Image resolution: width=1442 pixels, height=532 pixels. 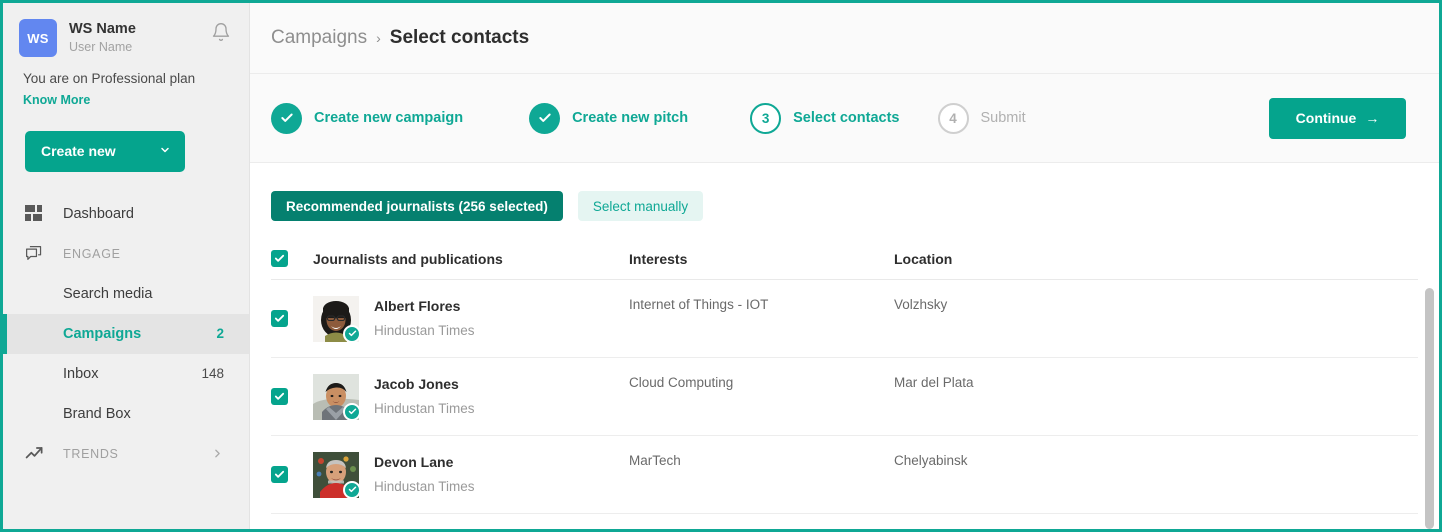 I want to click on journalist-cell: Devon Lane Hindustan Times, so click(x=458, y=475).